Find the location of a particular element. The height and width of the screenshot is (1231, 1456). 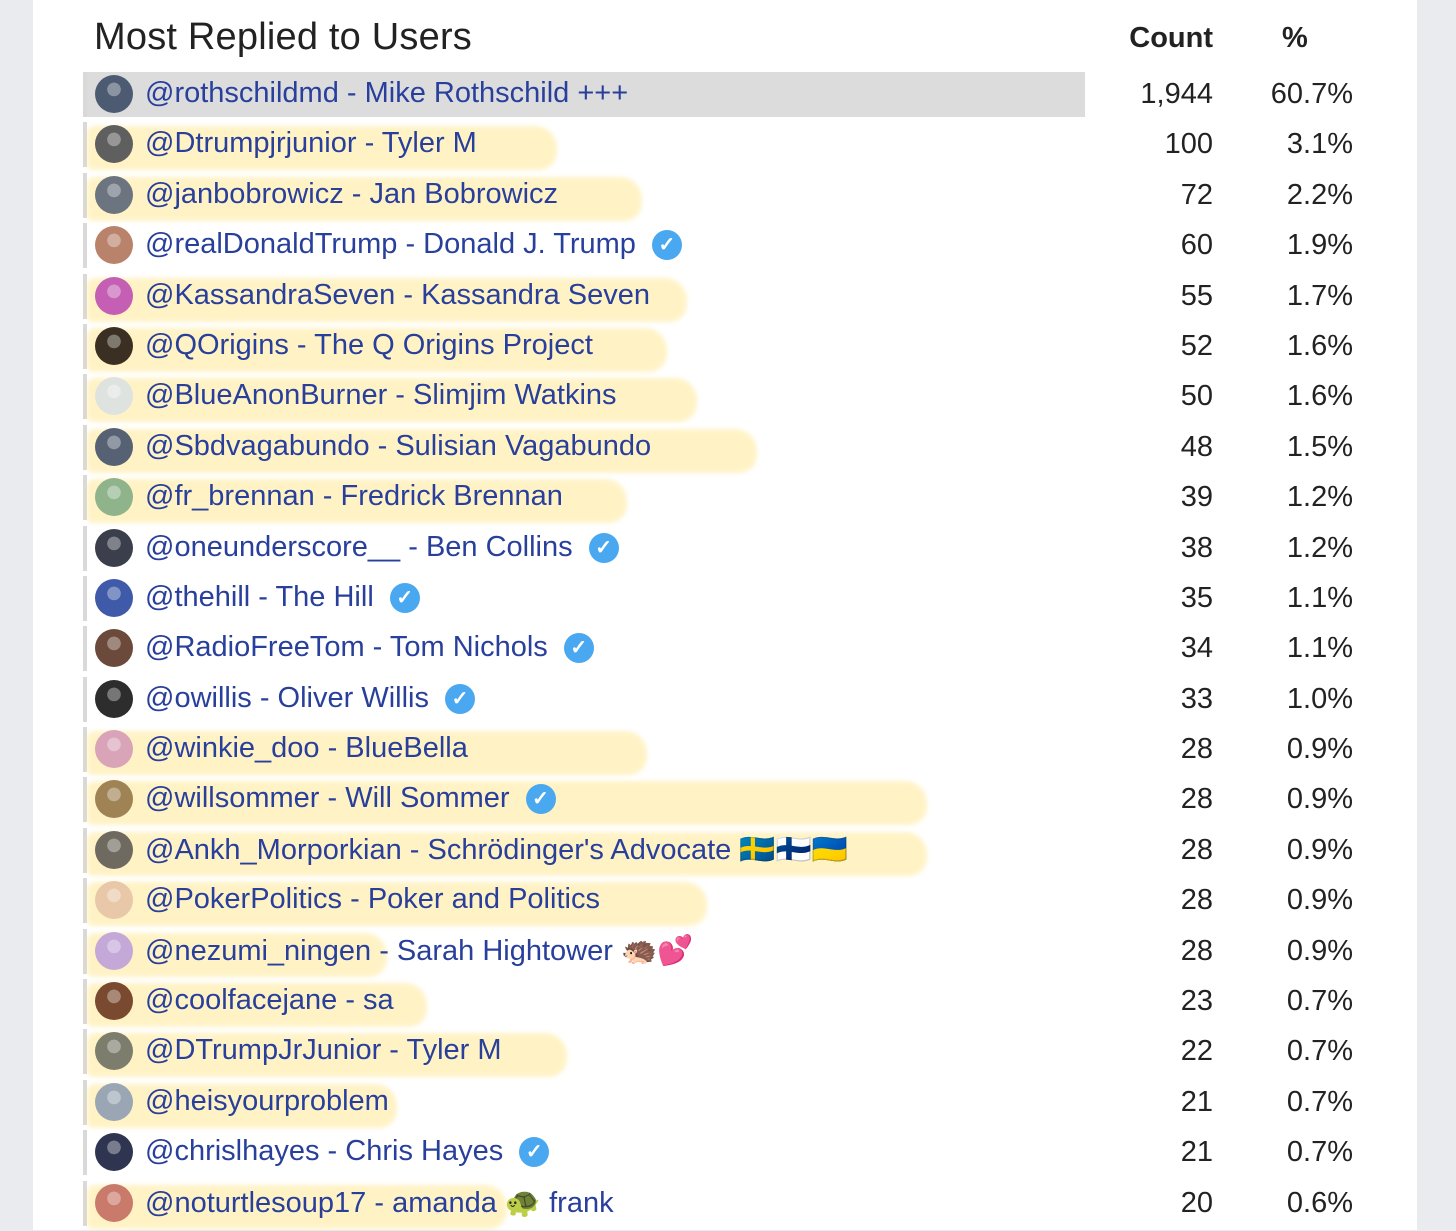

user-link: @Sbdvagabundo - Sulisian Vagabundo is located at coordinates (398, 446).